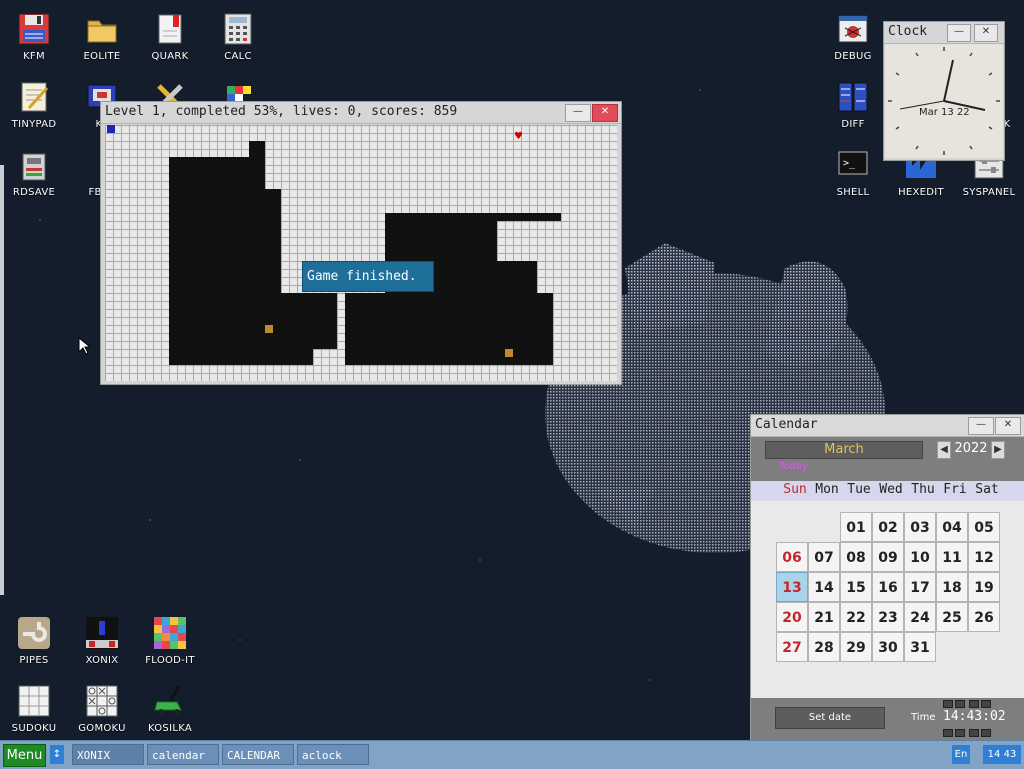 This screenshot has width=1024, height=769. What do you see at coordinates (853, 104) in the screenshot?
I see `desktop-icon-diff: DIFF` at bounding box center [853, 104].